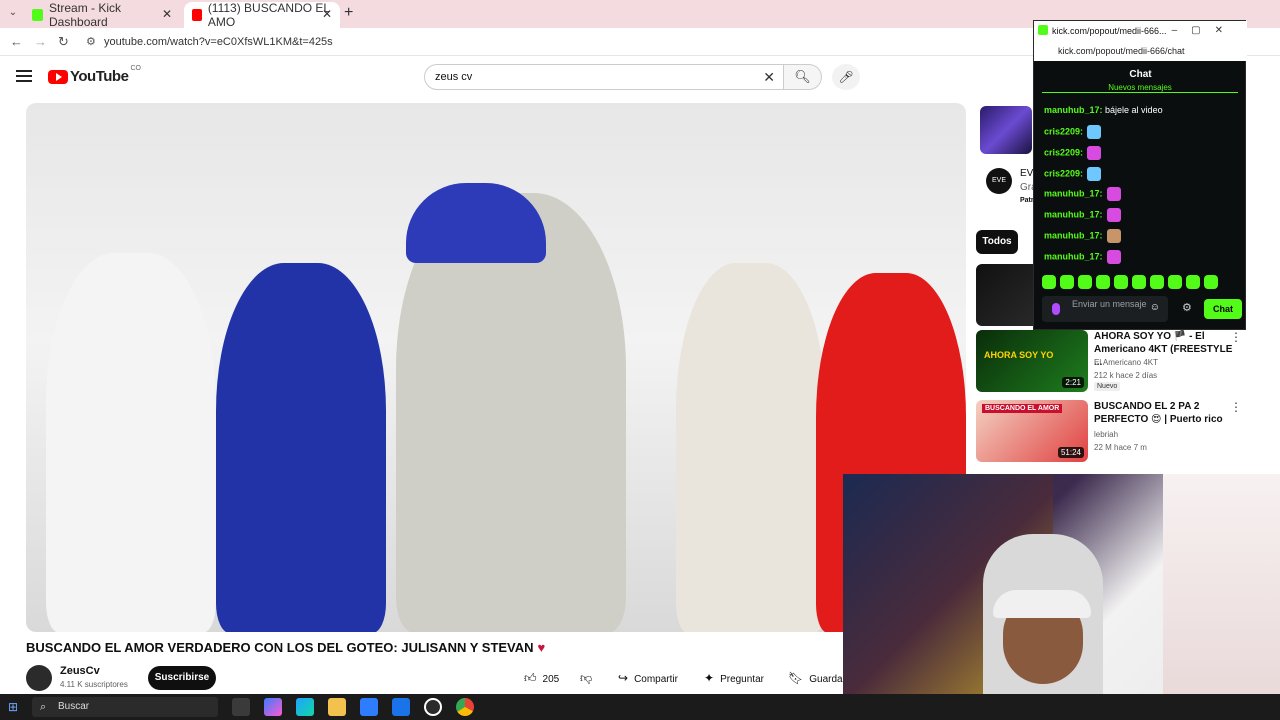  Describe the element at coordinates (16, 41) in the screenshot. I see `back-icon: ←` at that location.